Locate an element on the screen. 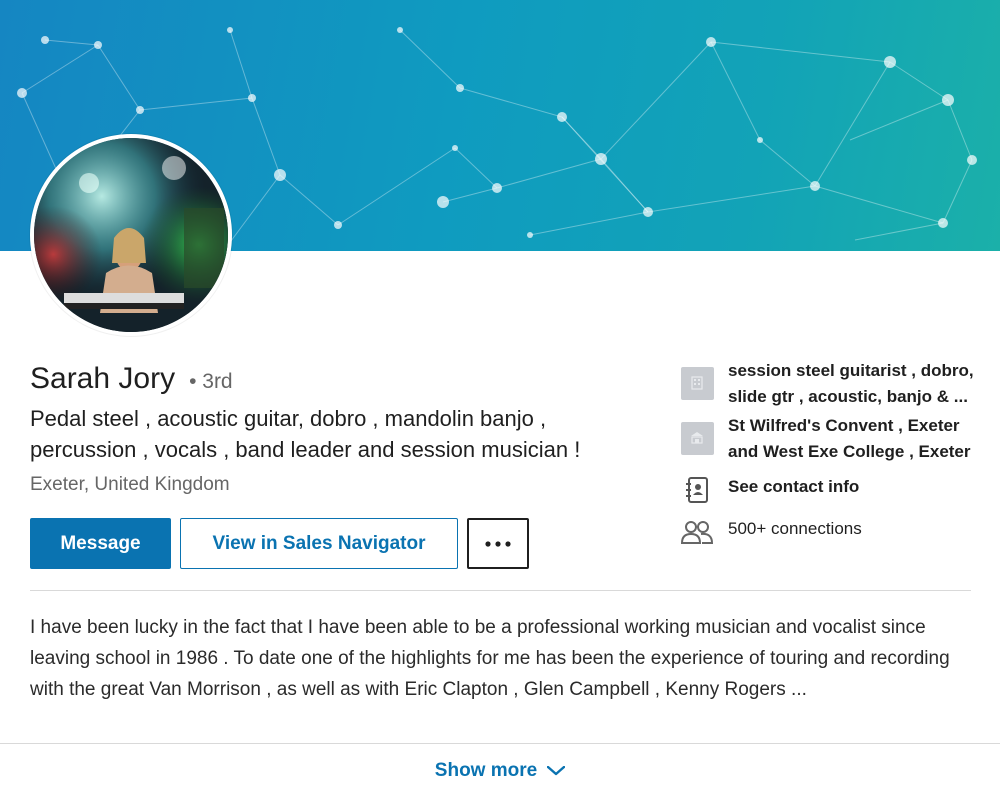 This screenshot has width=1000, height=803. connection-degree: • 3rd is located at coordinates (211, 381).